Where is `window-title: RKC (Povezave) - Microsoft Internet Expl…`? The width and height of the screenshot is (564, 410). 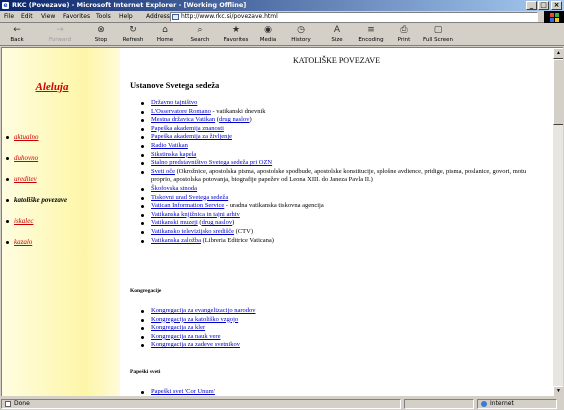 window-title: RKC (Povezave) - Microsoft Internet Expl… is located at coordinates (129, 5).